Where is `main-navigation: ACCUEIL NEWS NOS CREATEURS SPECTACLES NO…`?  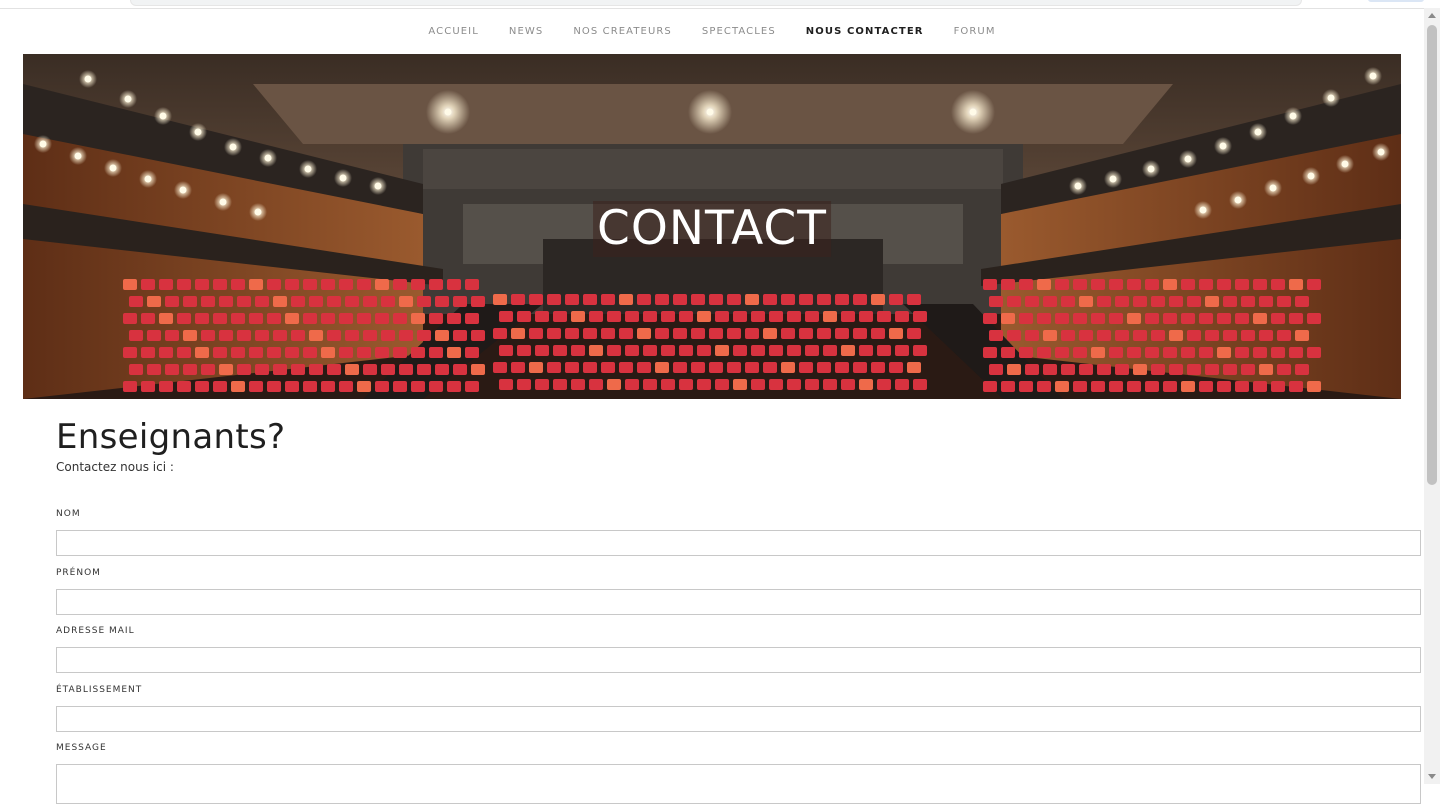
main-navigation: ACCUEIL NEWS NOS CREATEURS SPECTACLES NO… is located at coordinates (712, 31).